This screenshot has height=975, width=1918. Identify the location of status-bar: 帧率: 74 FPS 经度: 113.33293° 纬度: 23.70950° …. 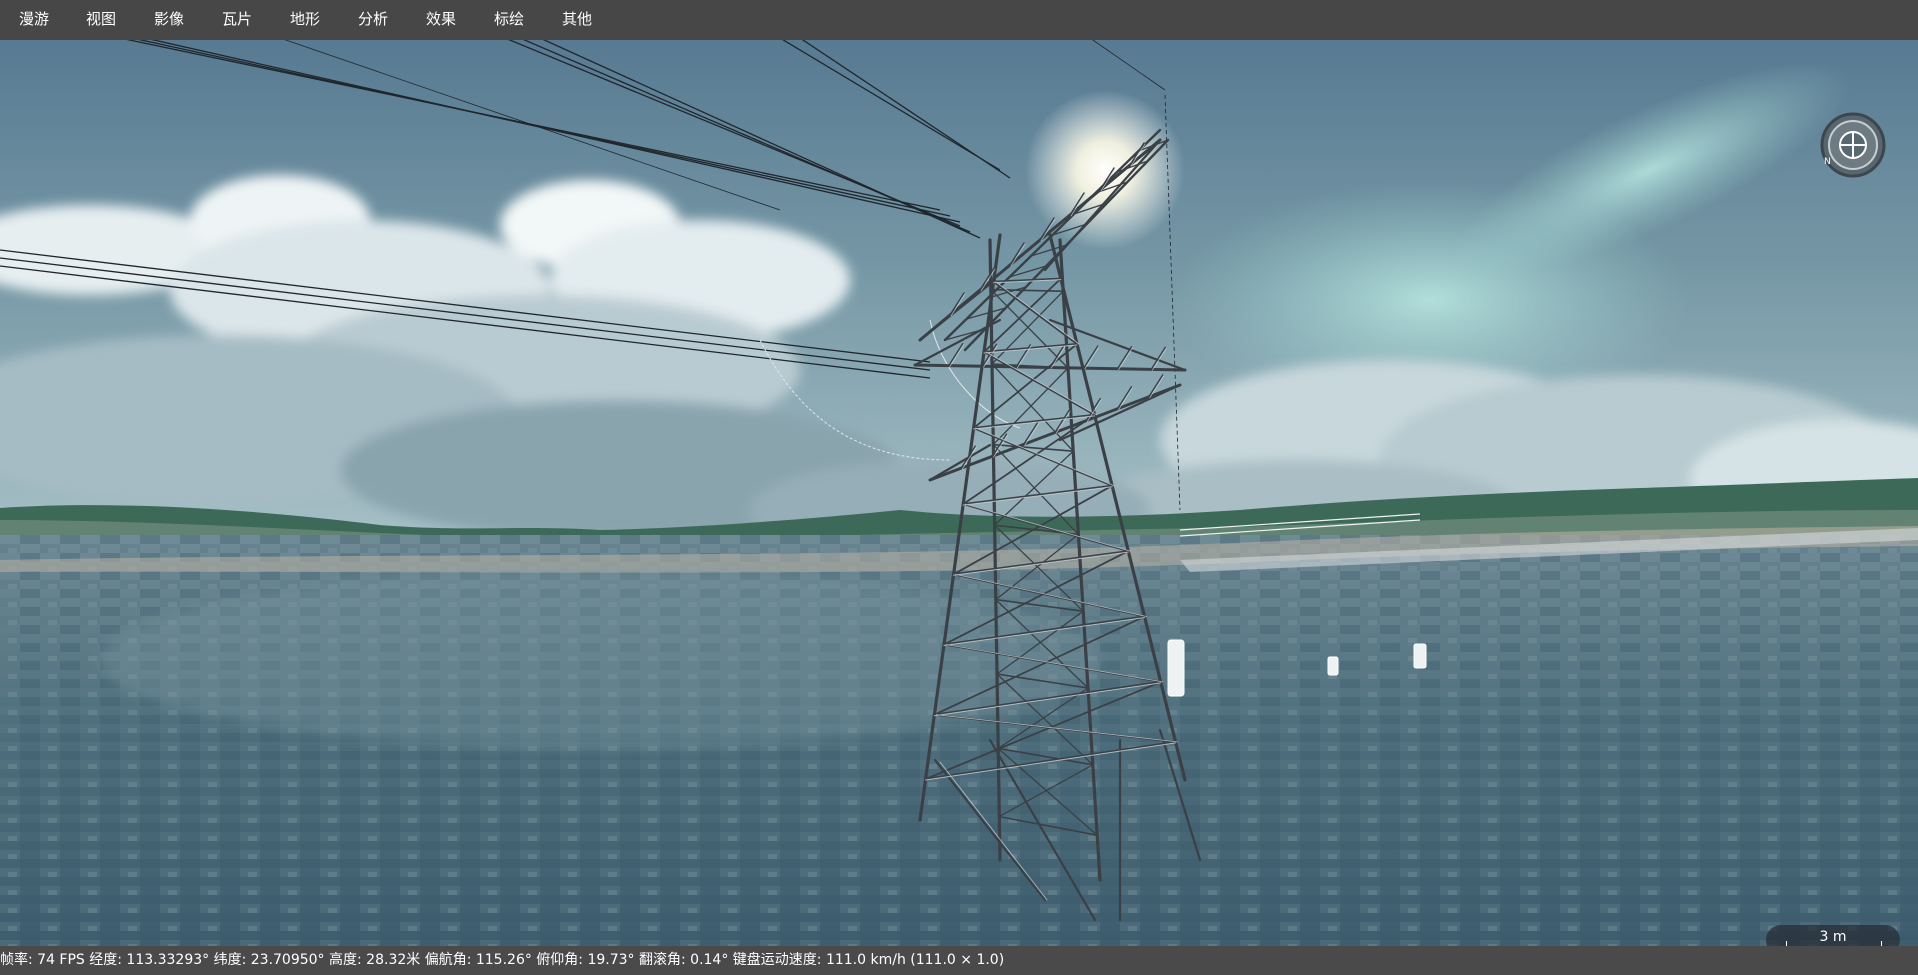
(959, 960).